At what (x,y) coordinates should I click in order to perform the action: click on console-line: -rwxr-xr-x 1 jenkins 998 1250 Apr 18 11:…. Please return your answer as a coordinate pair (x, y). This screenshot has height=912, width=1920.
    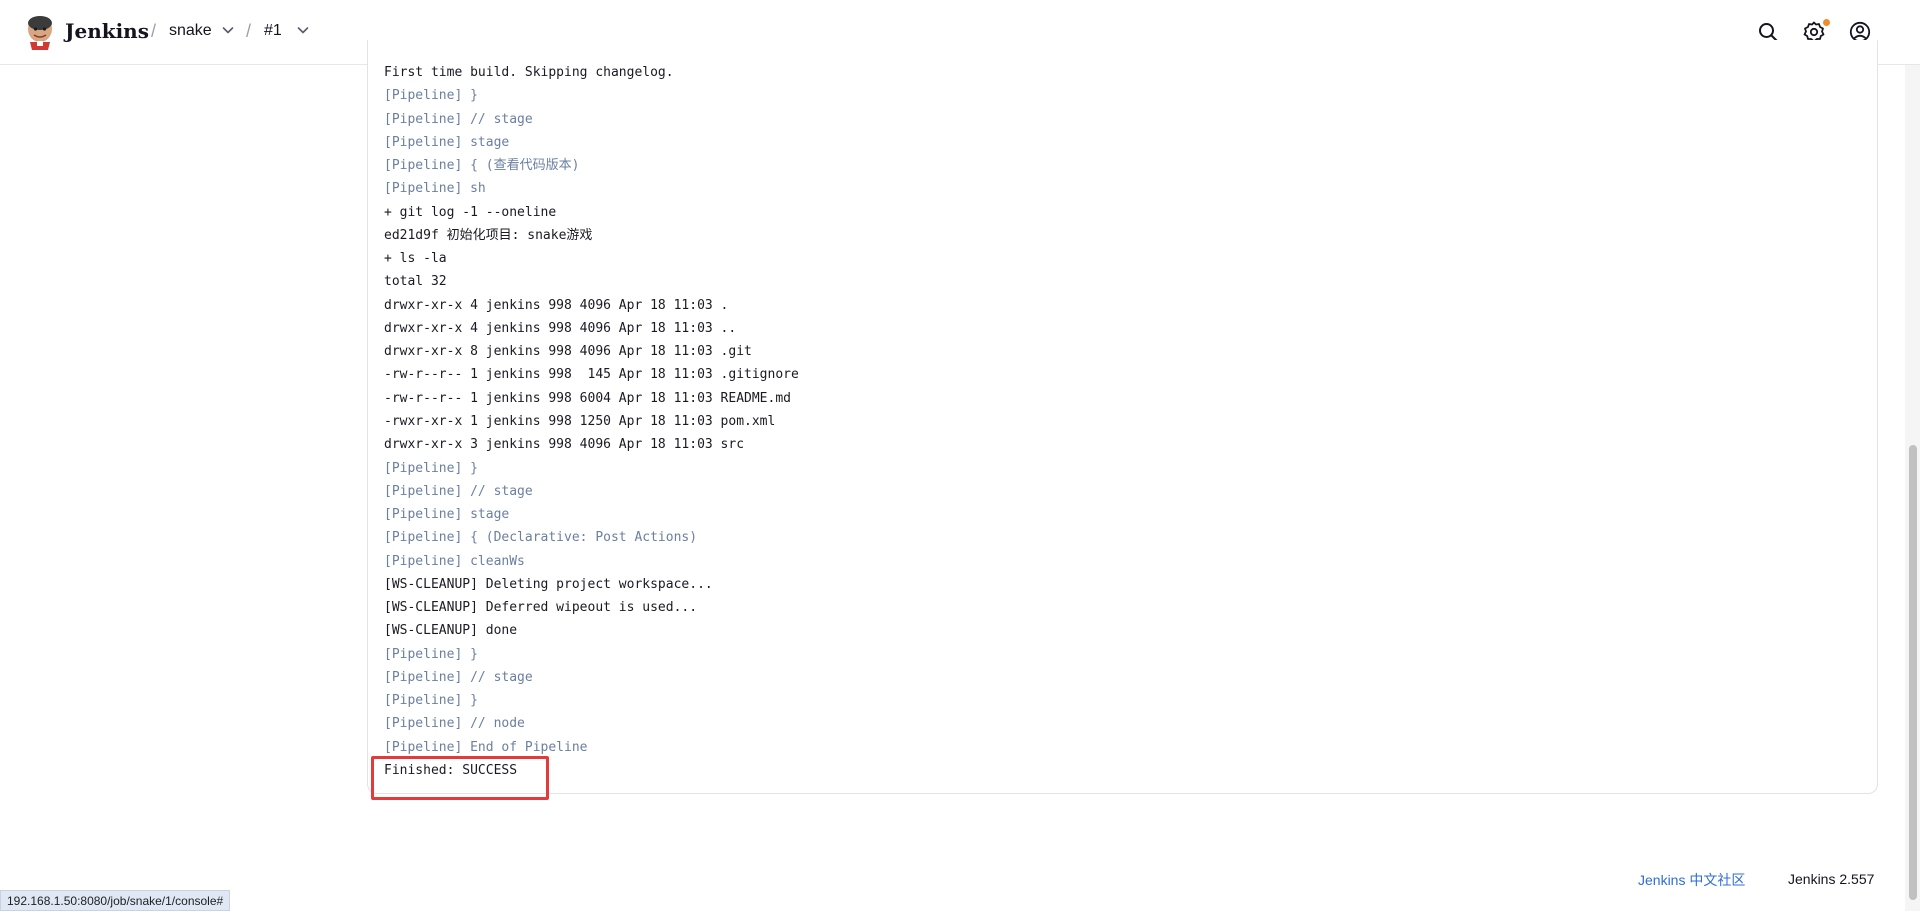
    Looking at the image, I should click on (580, 421).